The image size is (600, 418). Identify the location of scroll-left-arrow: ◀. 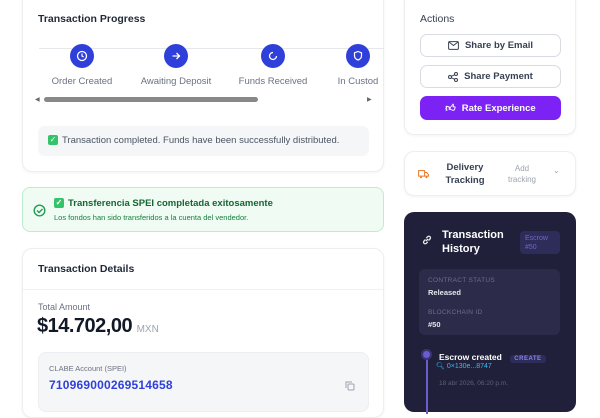
(37, 99).